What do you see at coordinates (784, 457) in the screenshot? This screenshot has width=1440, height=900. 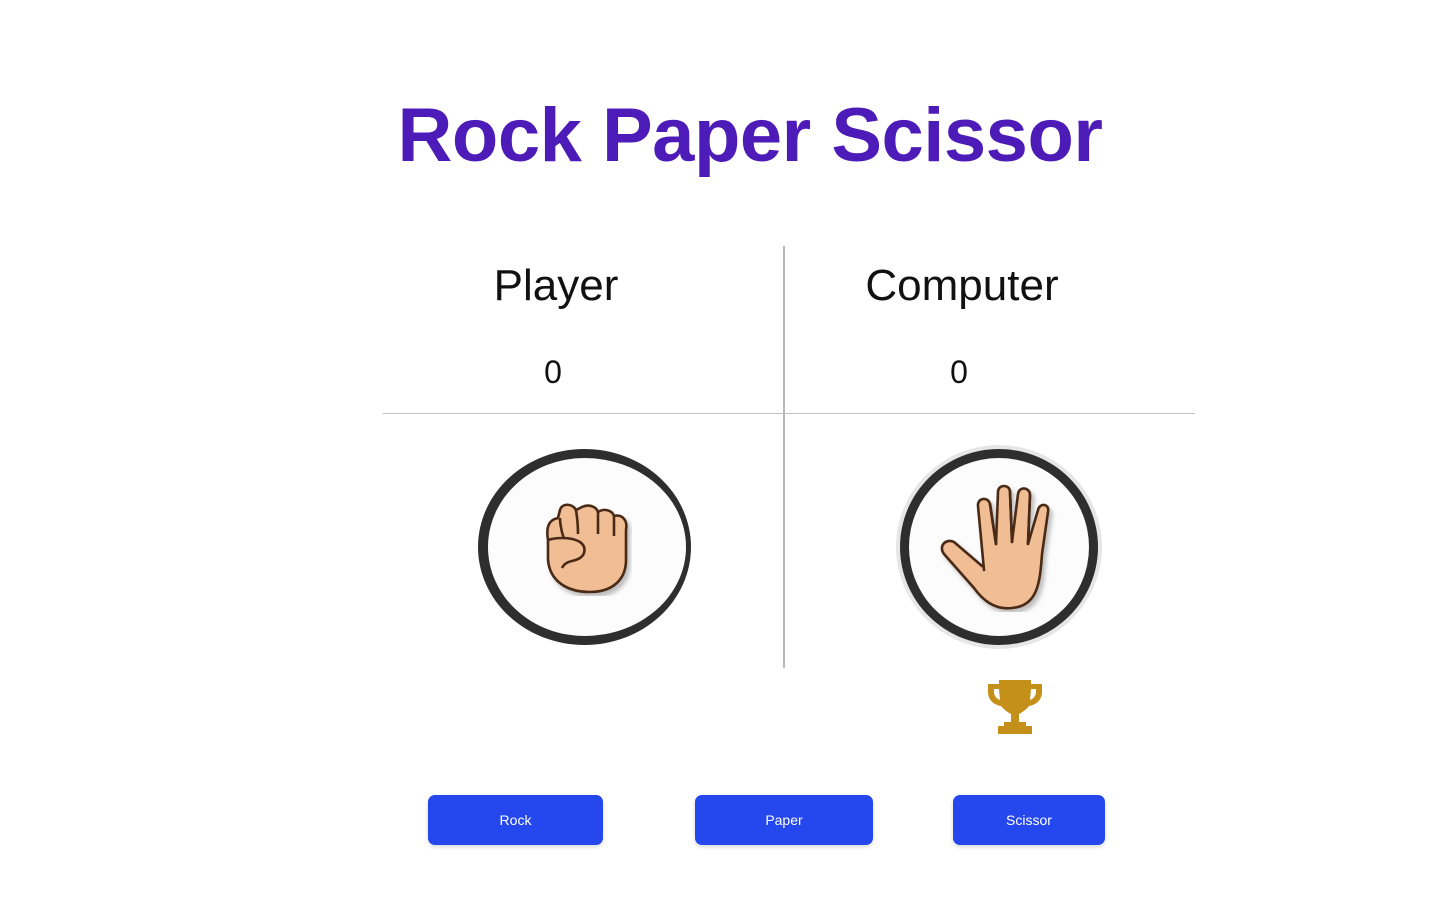 I see `vertical-divider` at bounding box center [784, 457].